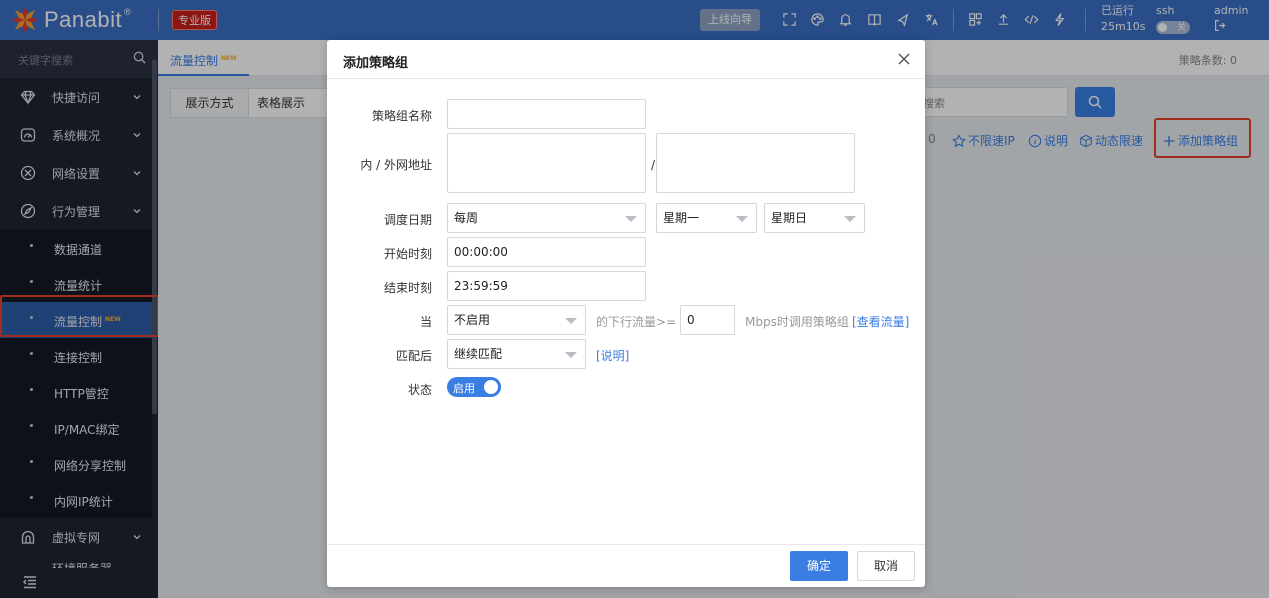 The width and height of the screenshot is (1269, 598). I want to click on start-time-input: 00:00:00, so click(546, 252).